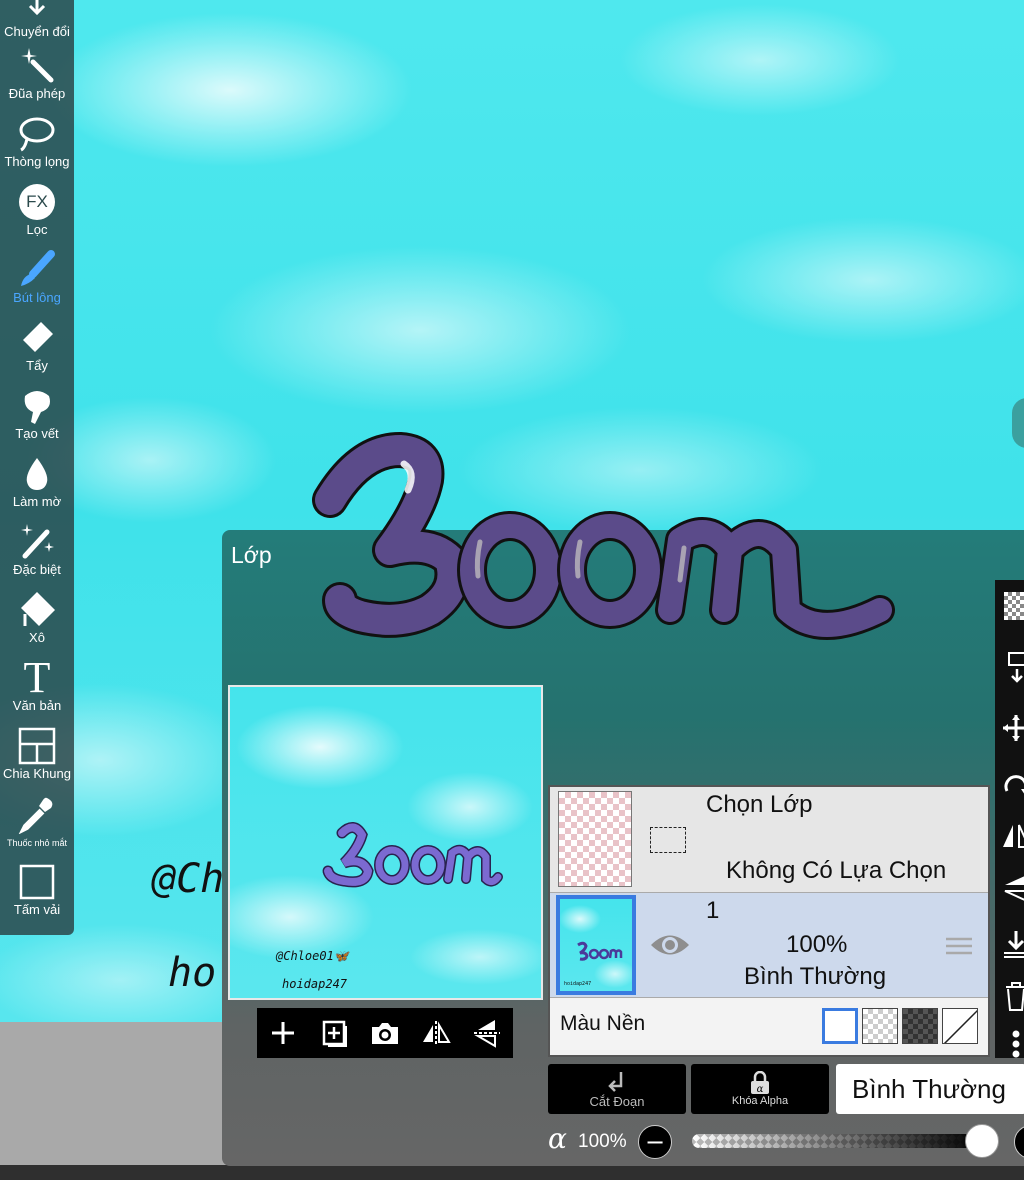  Describe the element at coordinates (769, 1026) in the screenshot. I see `background-color-row: Màu Nền` at that location.